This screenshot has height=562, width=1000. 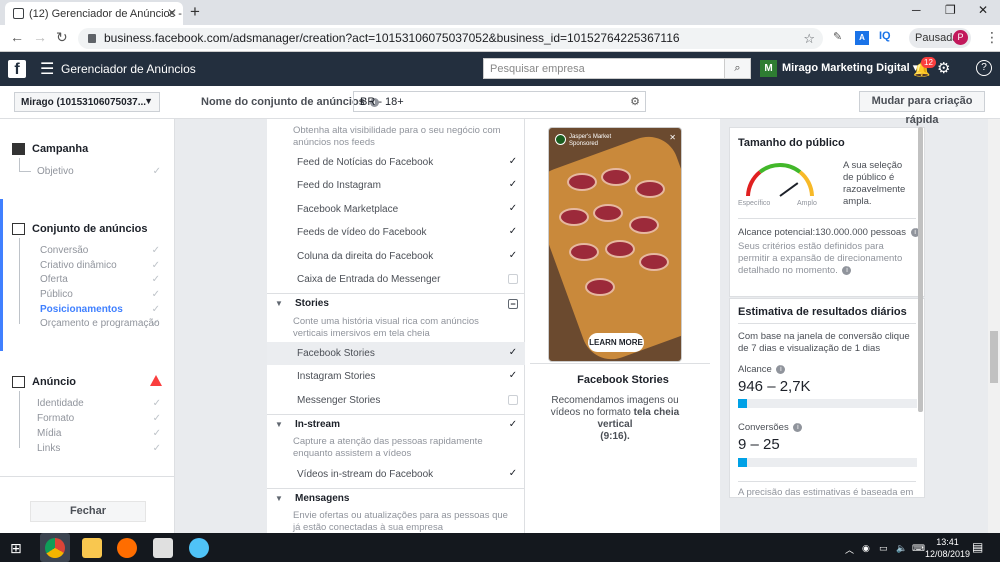 What do you see at coordinates (396, 232) in the screenshot?
I see `placement-video-feeds: Feeds de vídeo do Facebook ✓` at bounding box center [396, 232].